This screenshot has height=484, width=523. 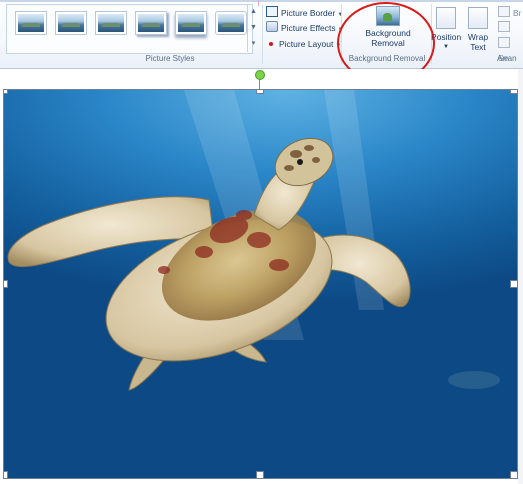 I want to click on resize-handle-top, so click(x=260, y=92).